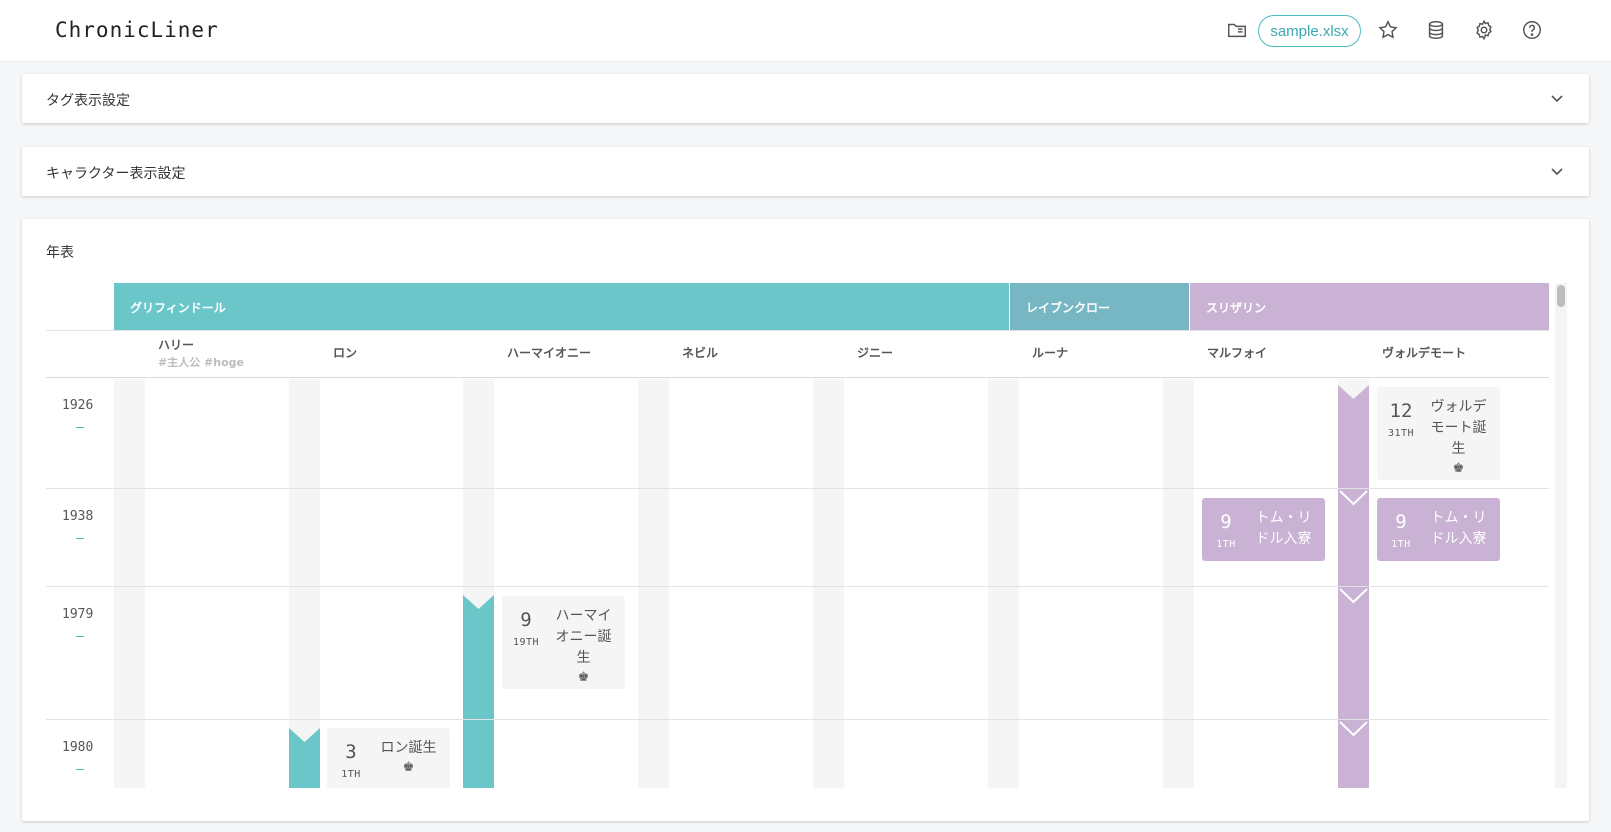 The width and height of the screenshot is (1611, 832). What do you see at coordinates (78, 405) in the screenshot?
I see `year-label: 1926` at bounding box center [78, 405].